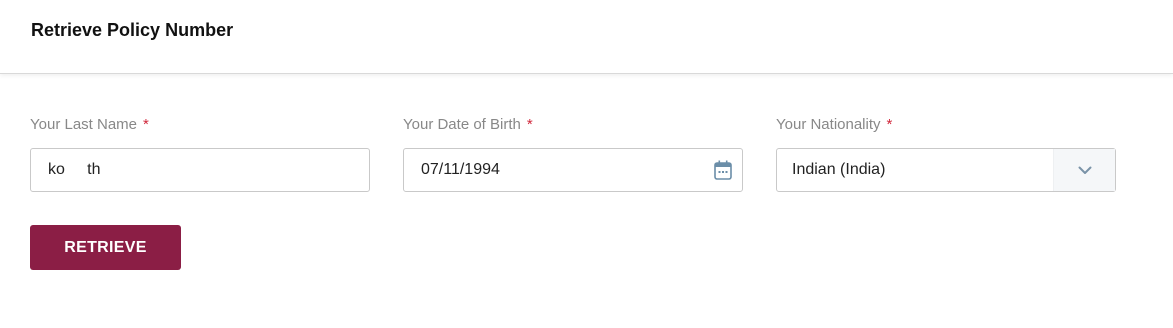 The image size is (1173, 328). Describe the element at coordinates (84, 124) in the screenshot. I see `last-name-label-text: Your Last Name` at that location.